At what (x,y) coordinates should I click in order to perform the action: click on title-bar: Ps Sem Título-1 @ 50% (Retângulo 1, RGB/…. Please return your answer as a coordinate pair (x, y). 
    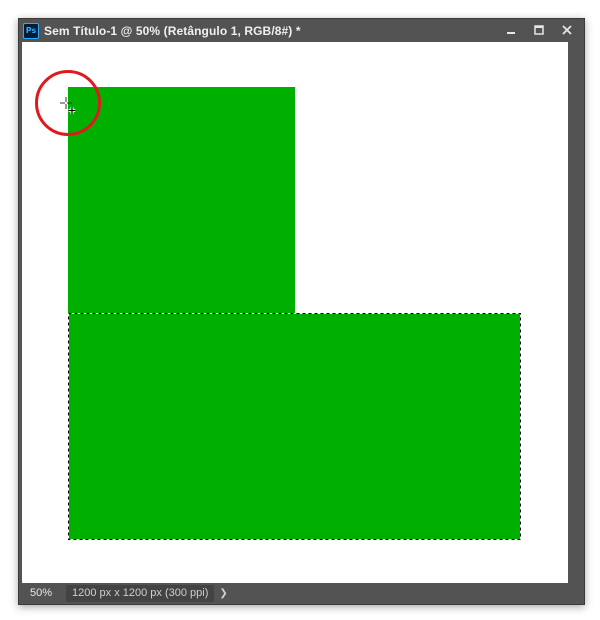
    Looking at the image, I should click on (301, 30).